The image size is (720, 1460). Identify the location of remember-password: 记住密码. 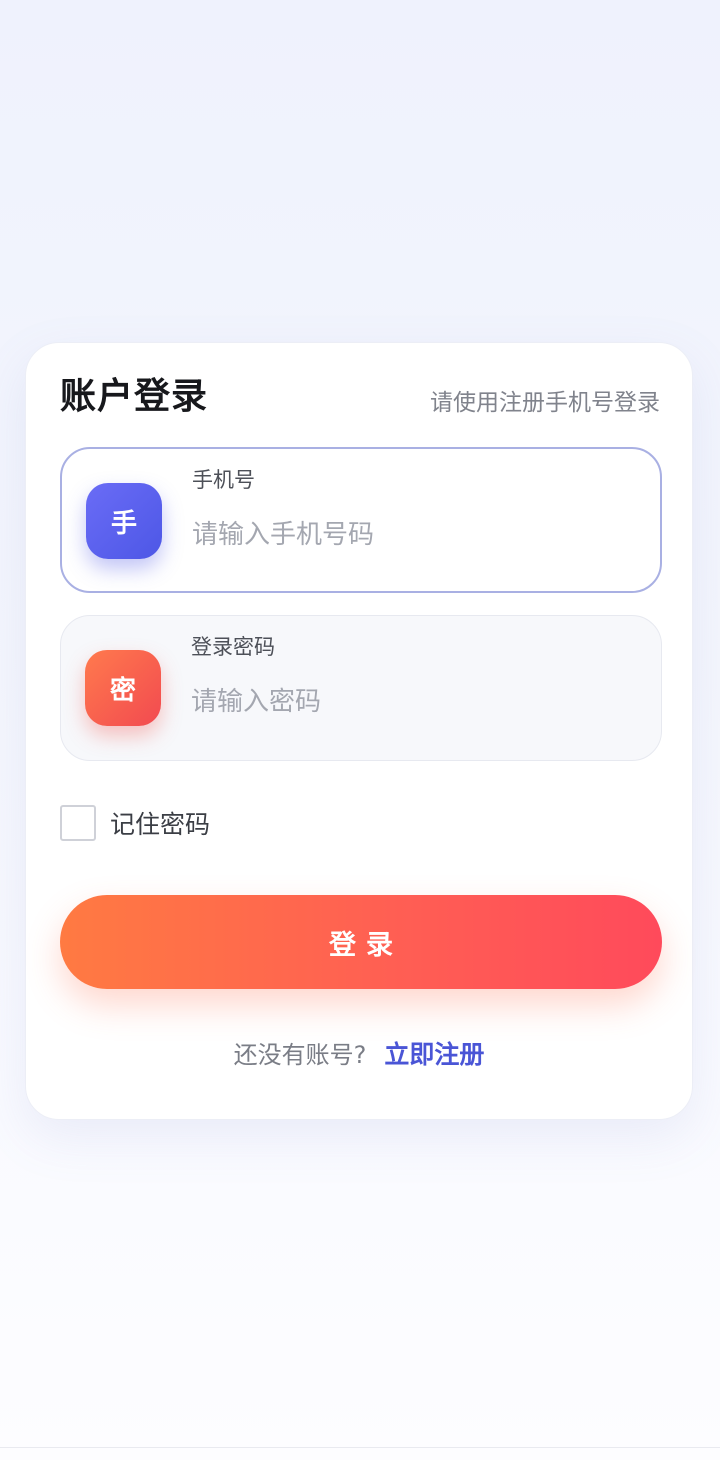
(135, 823).